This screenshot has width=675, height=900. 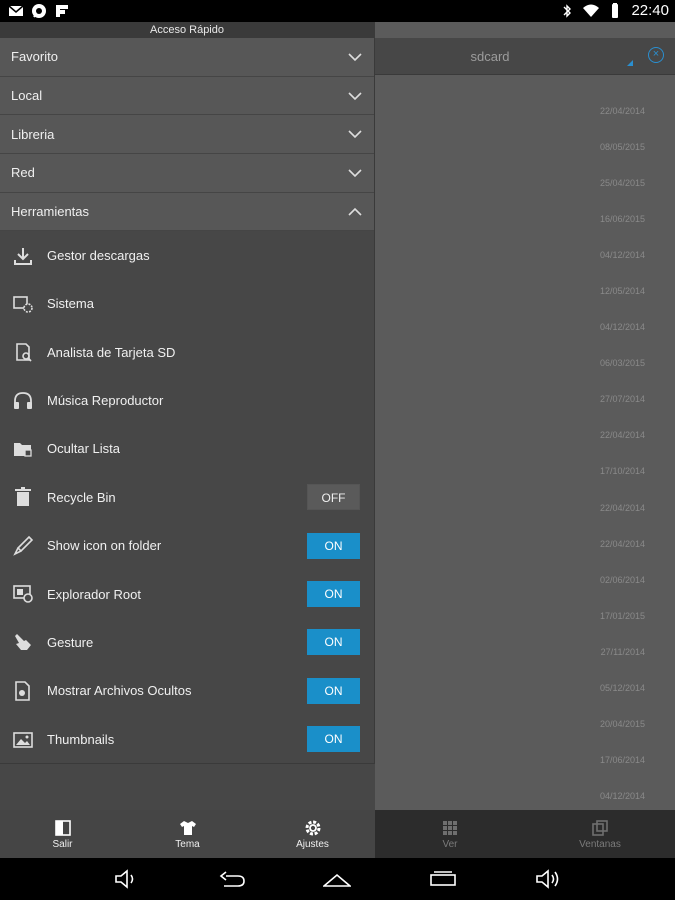 I want to click on theme-button: Tema, so click(x=187, y=834).